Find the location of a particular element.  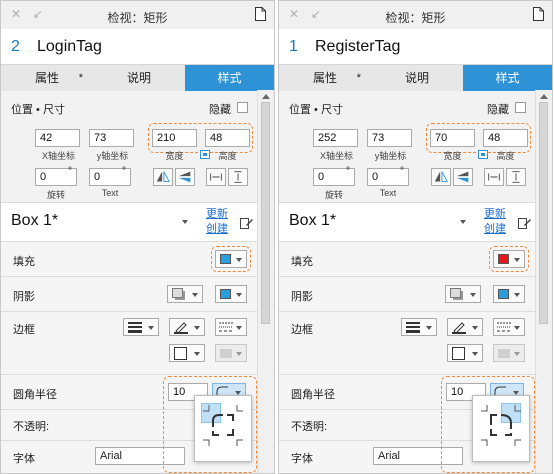

width-input: 70 is located at coordinates (452, 138).